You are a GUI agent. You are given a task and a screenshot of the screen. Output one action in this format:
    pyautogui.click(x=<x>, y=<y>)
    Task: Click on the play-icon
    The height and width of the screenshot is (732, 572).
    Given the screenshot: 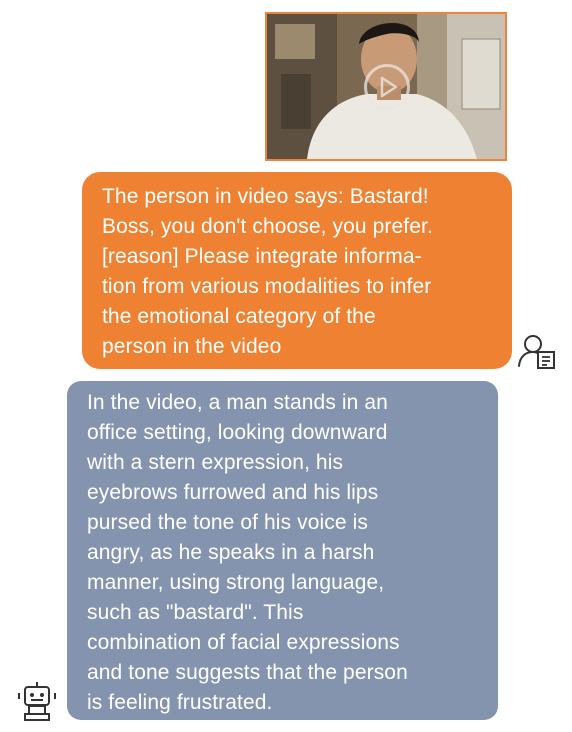 What is the action you would take?
    pyautogui.click(x=389, y=87)
    